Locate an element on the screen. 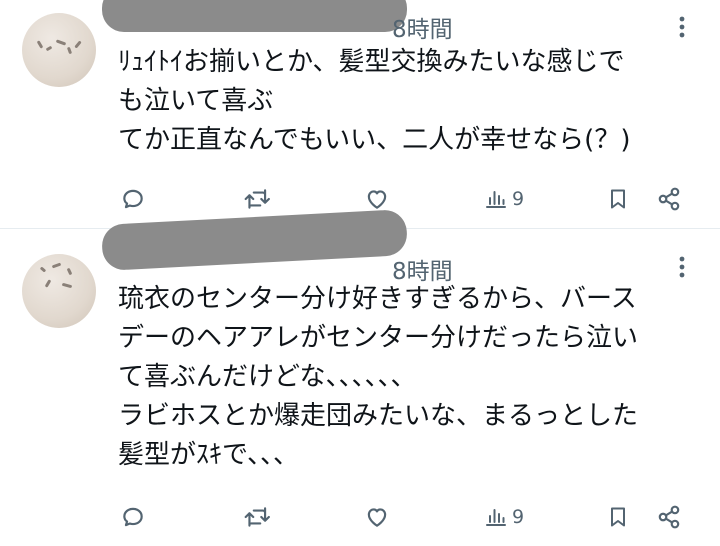 Image resolution: width=720 pixels, height=546 pixels. post-text-line: も泣いて喜ぶ is located at coordinates (196, 101).